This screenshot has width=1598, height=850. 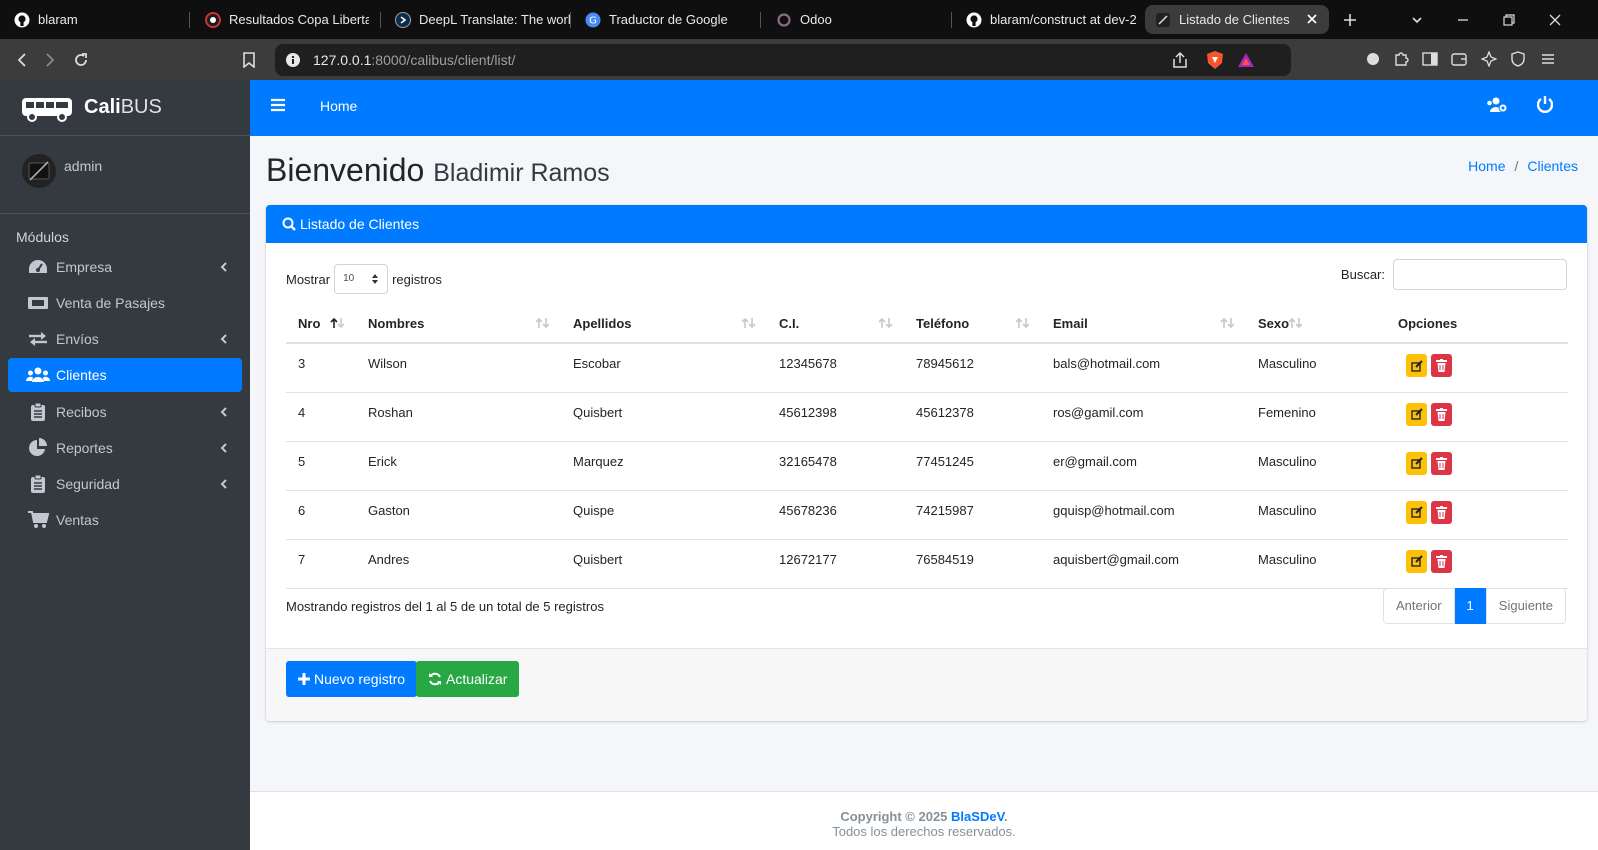 I want to click on column-header-apellidos: Apellidos, so click(x=664, y=324).